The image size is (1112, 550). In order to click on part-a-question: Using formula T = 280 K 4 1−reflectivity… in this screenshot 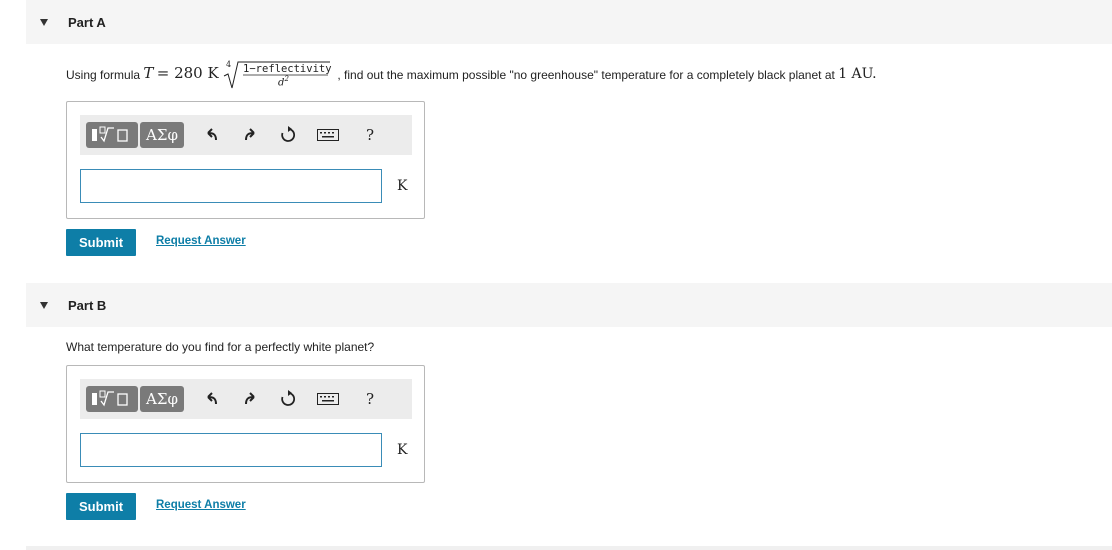, I will do `click(471, 74)`.